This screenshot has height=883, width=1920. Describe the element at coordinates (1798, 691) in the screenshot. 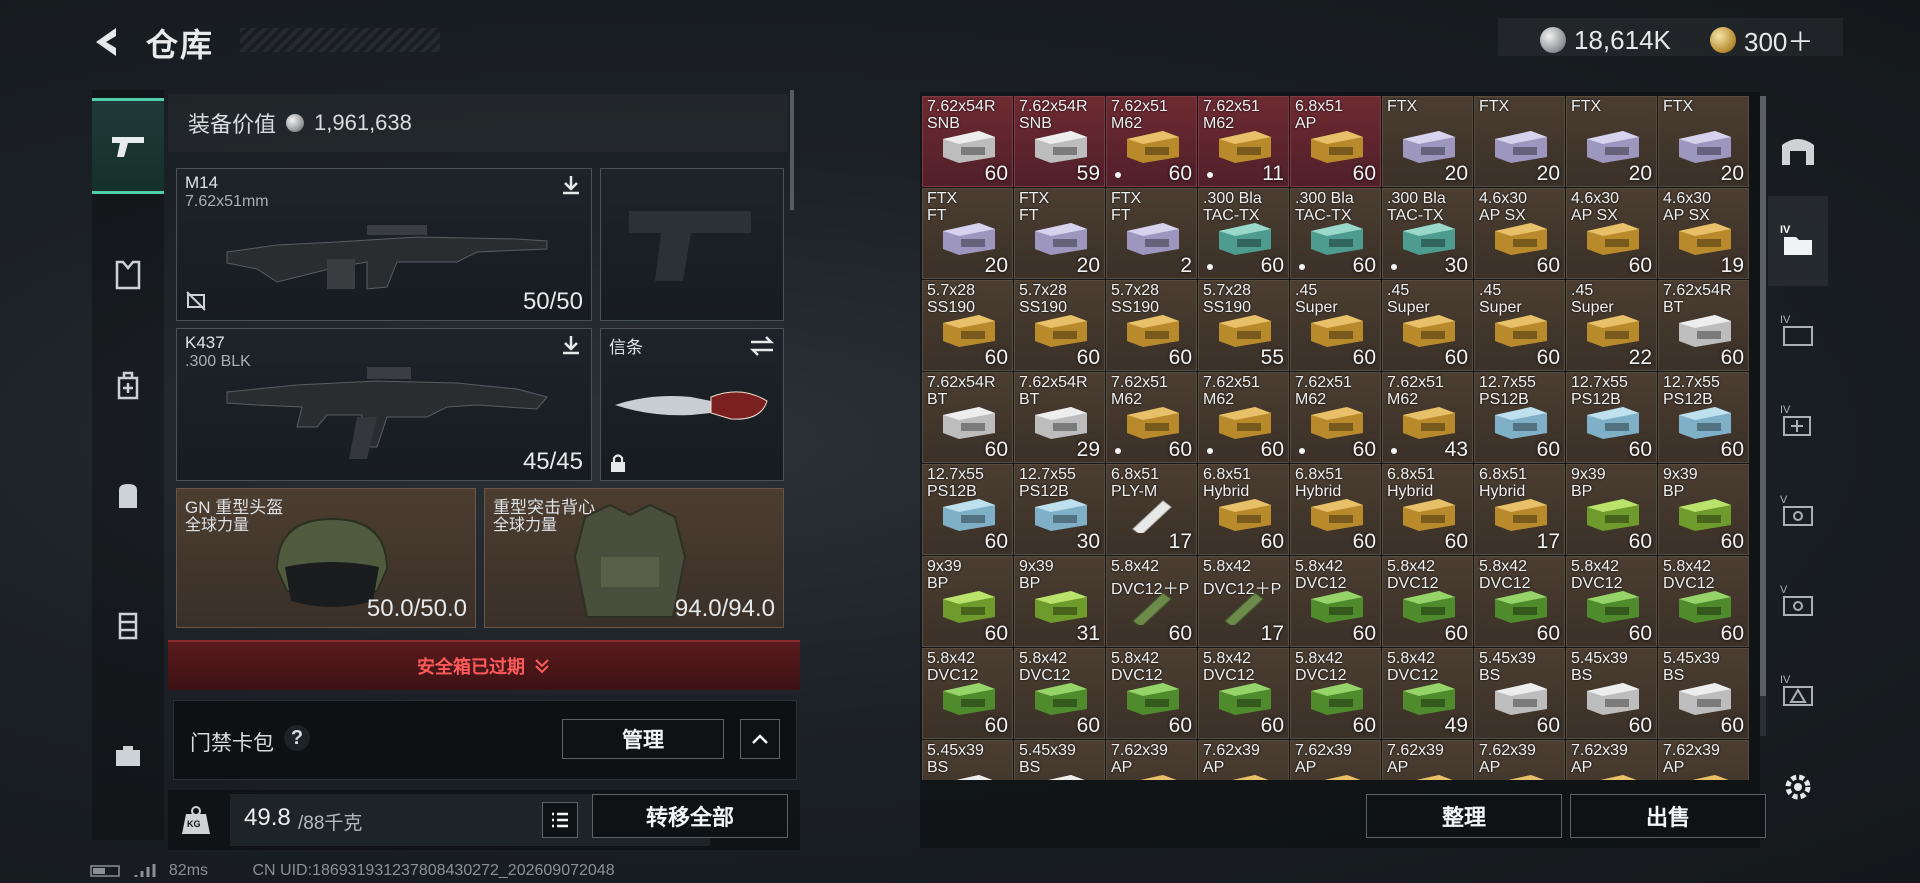

I see `tab-storage-iv-4: IV` at that location.